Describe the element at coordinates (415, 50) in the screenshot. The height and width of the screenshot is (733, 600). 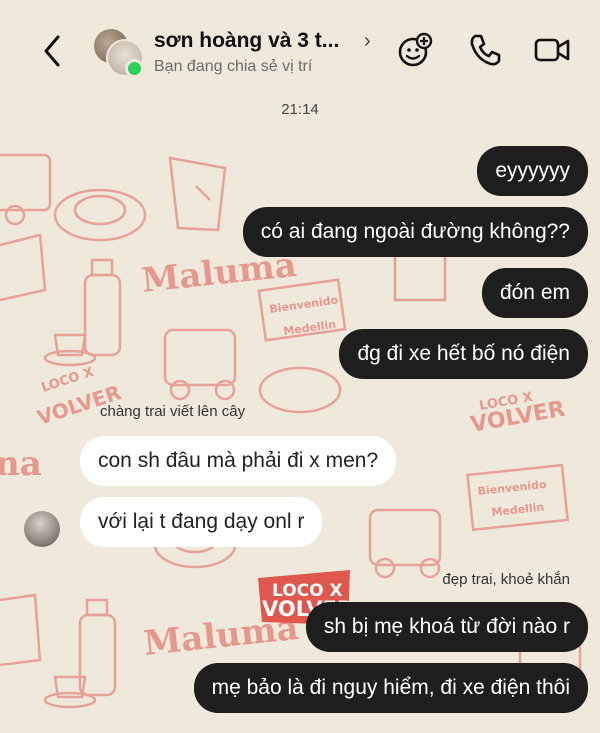
I see `add-effects-icon` at that location.